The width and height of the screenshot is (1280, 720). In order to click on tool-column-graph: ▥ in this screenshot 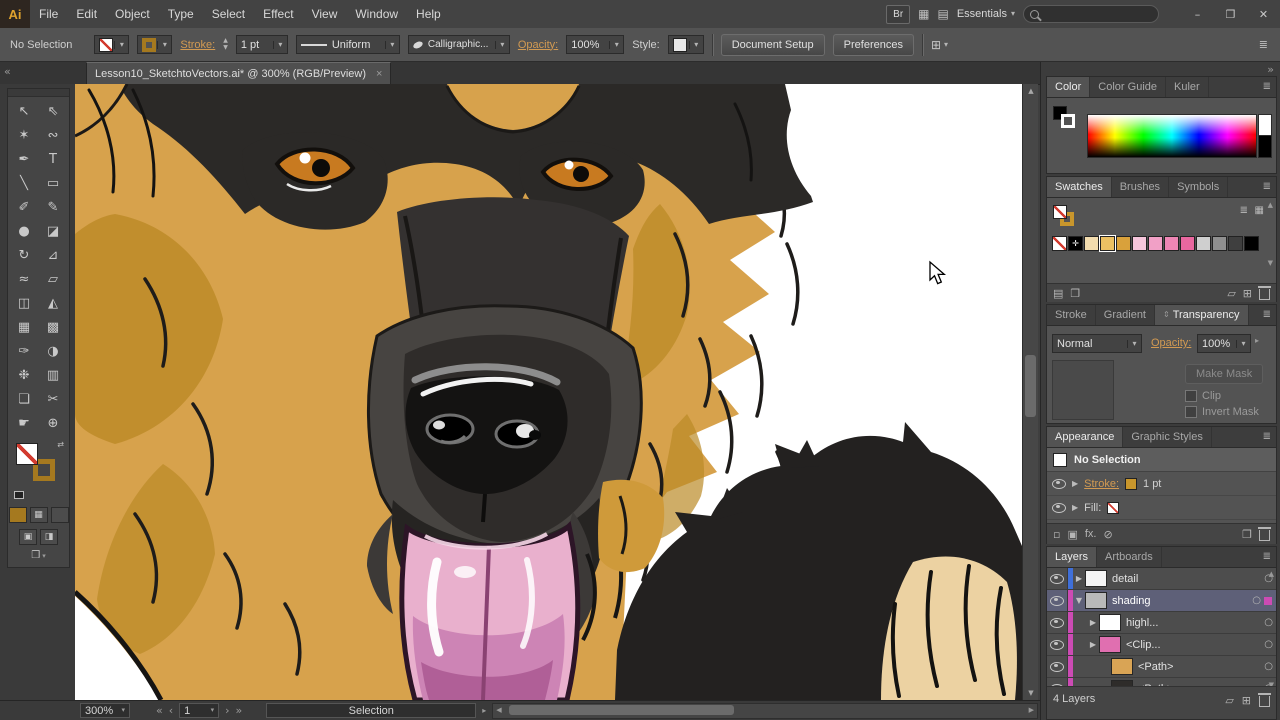, I will do `click(53, 375)`.